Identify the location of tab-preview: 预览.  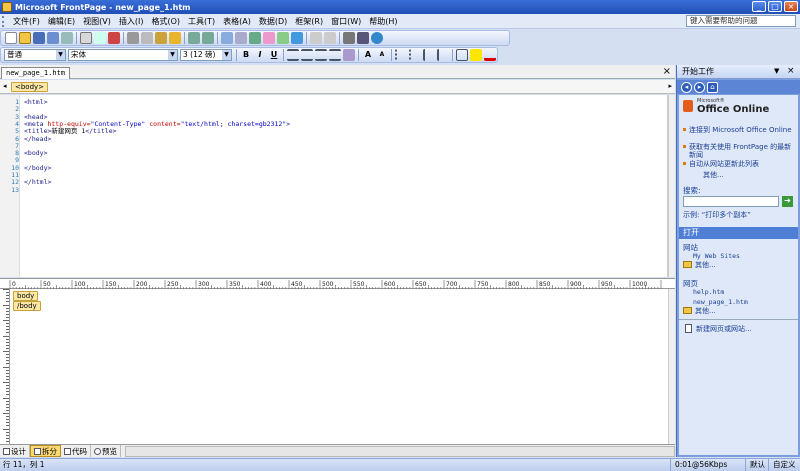
(106, 451).